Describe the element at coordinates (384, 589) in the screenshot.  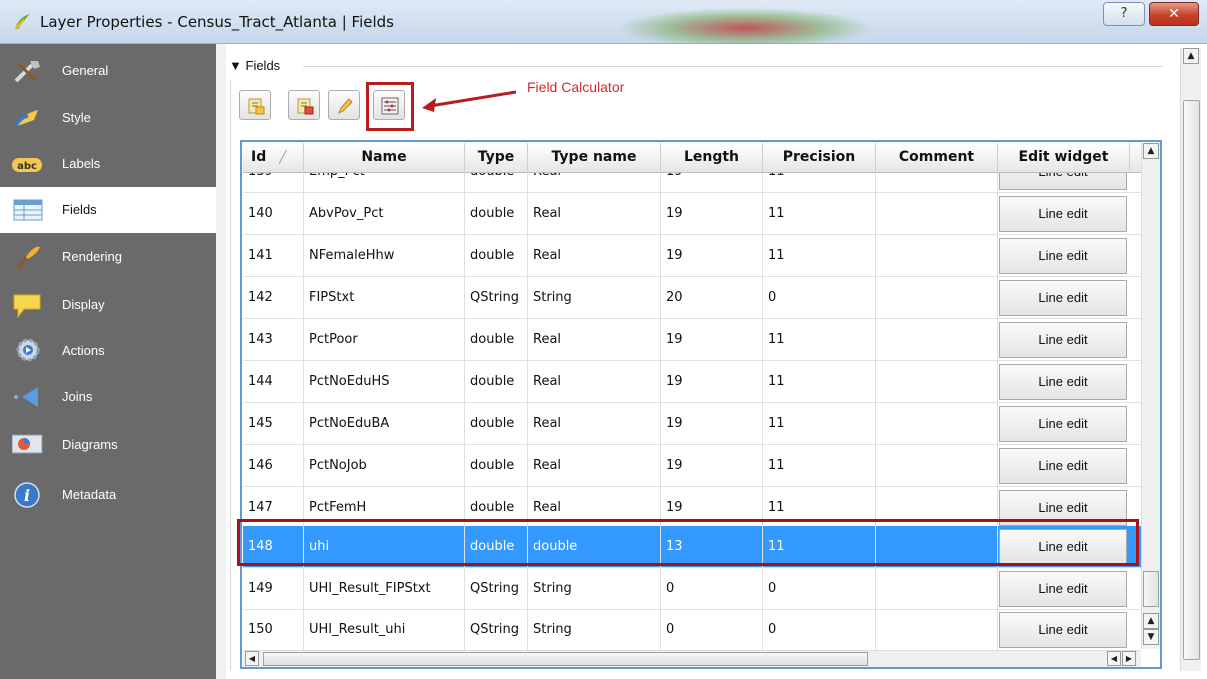
I see `cell-name: UHI_Result_FIPStxt` at that location.